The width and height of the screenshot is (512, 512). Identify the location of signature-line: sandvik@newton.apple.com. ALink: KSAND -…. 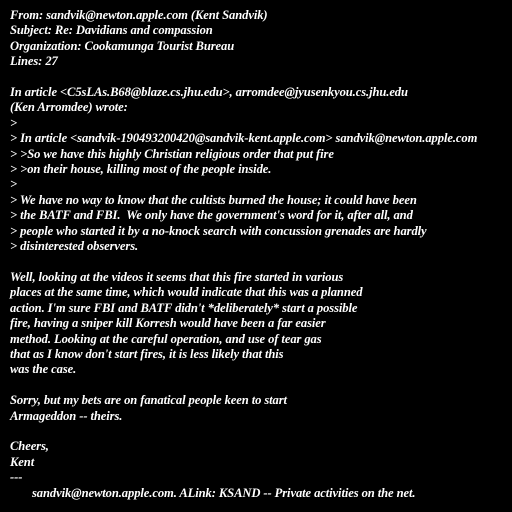
(224, 492).